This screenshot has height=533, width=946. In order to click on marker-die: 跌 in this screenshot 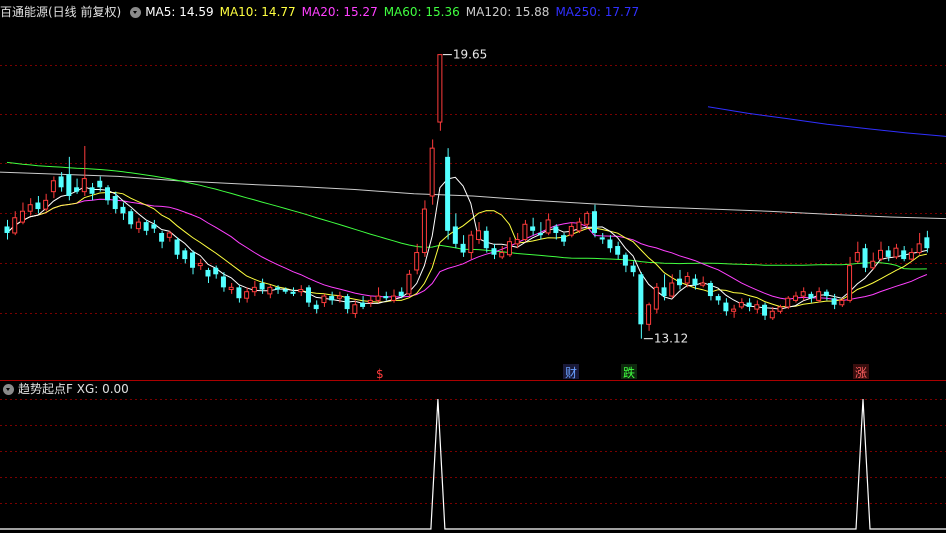, I will do `click(629, 372)`.